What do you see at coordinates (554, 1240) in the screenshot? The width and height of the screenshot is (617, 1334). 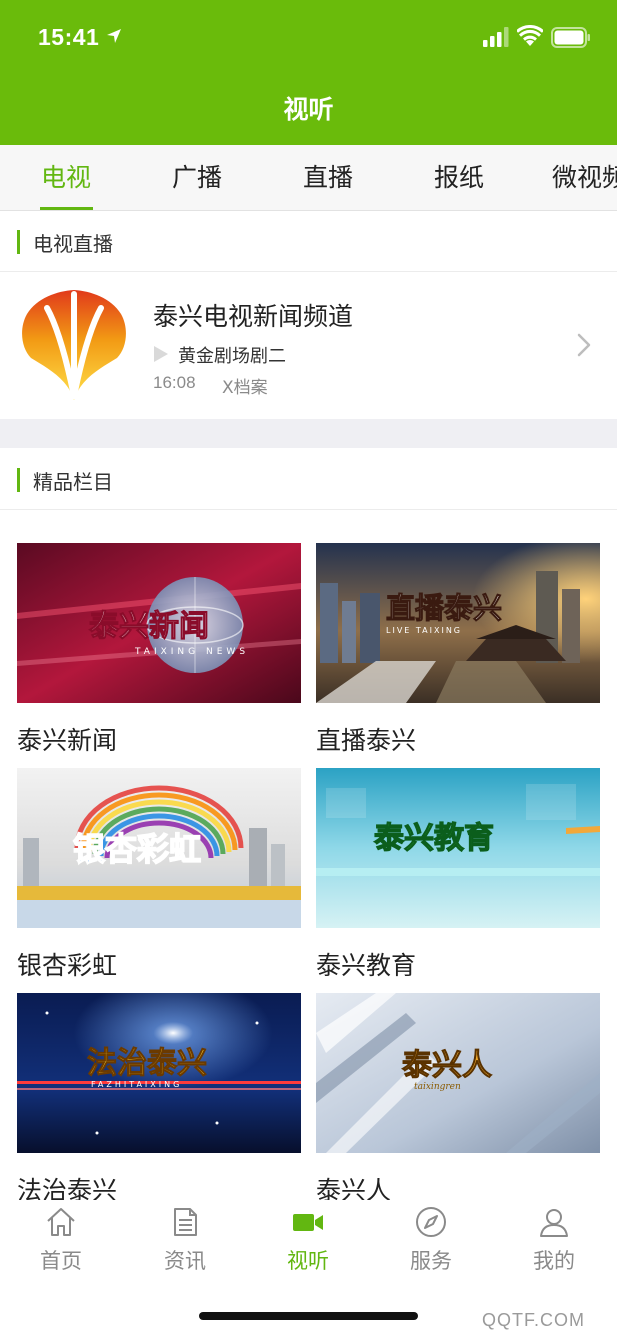 I see `nav-profile: 我的` at bounding box center [554, 1240].